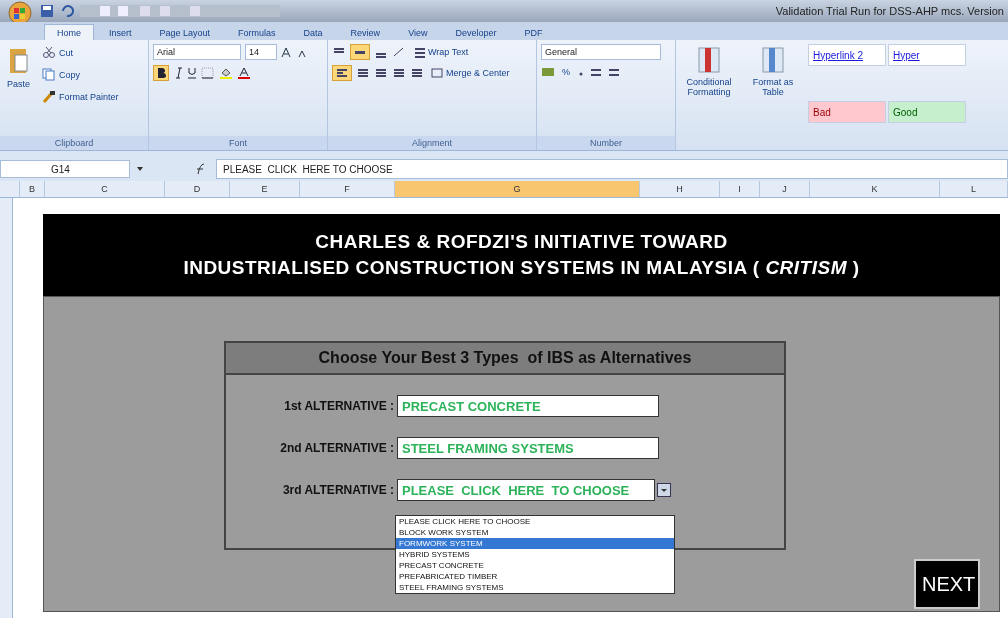 The width and height of the screenshot is (1008, 631). Describe the element at coordinates (417, 73) in the screenshot. I see `increase-indent-icon` at that location.